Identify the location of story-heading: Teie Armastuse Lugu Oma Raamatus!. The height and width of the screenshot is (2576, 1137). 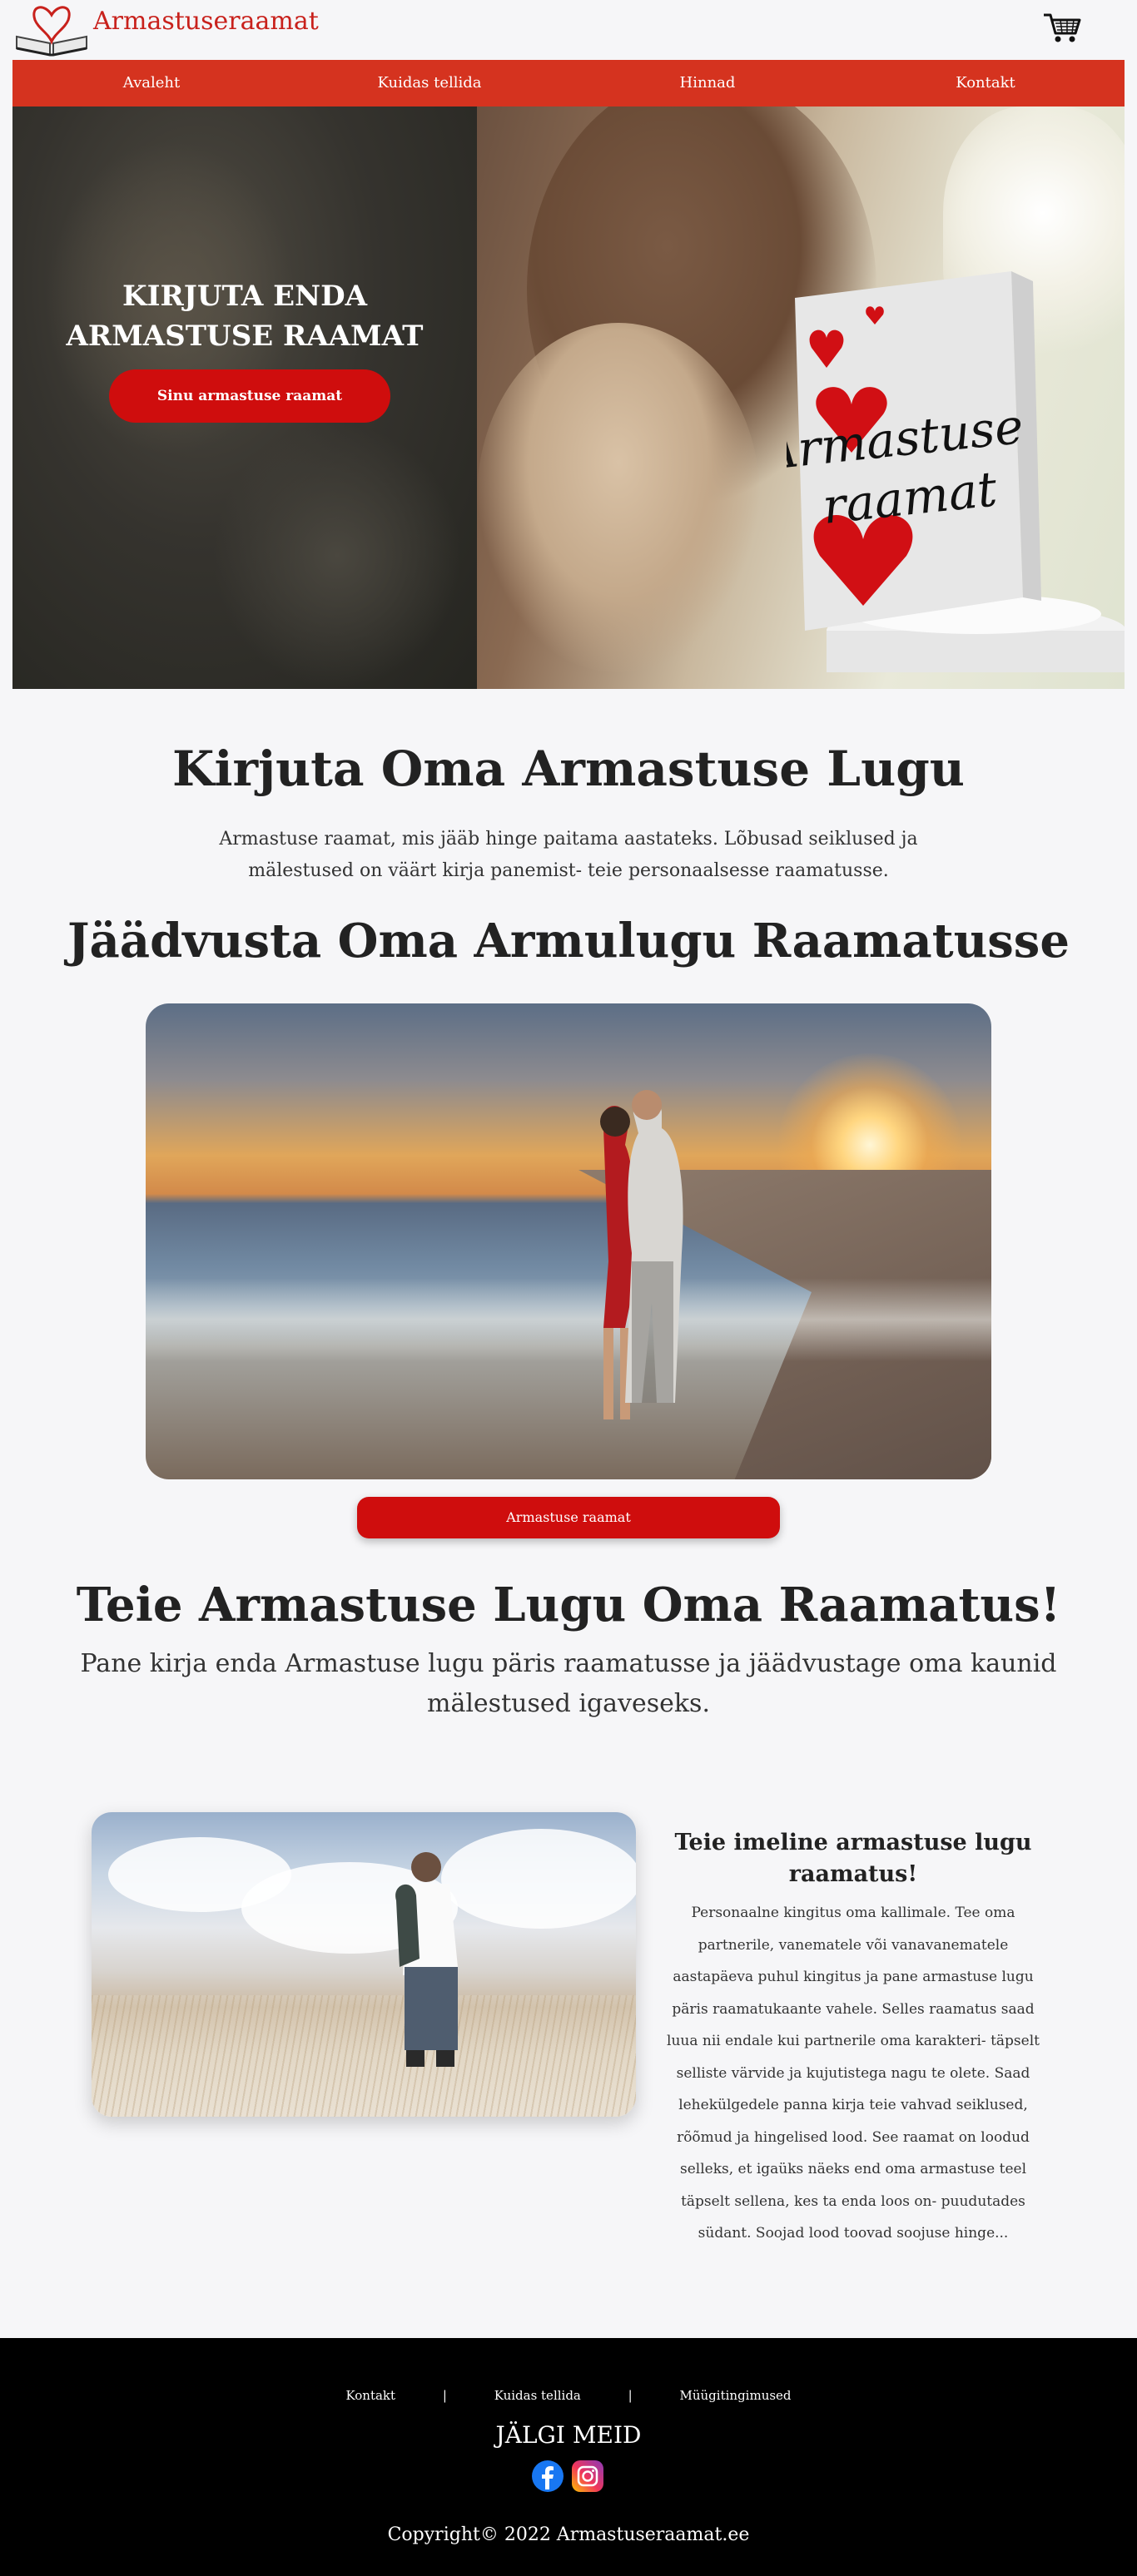
(568, 1605).